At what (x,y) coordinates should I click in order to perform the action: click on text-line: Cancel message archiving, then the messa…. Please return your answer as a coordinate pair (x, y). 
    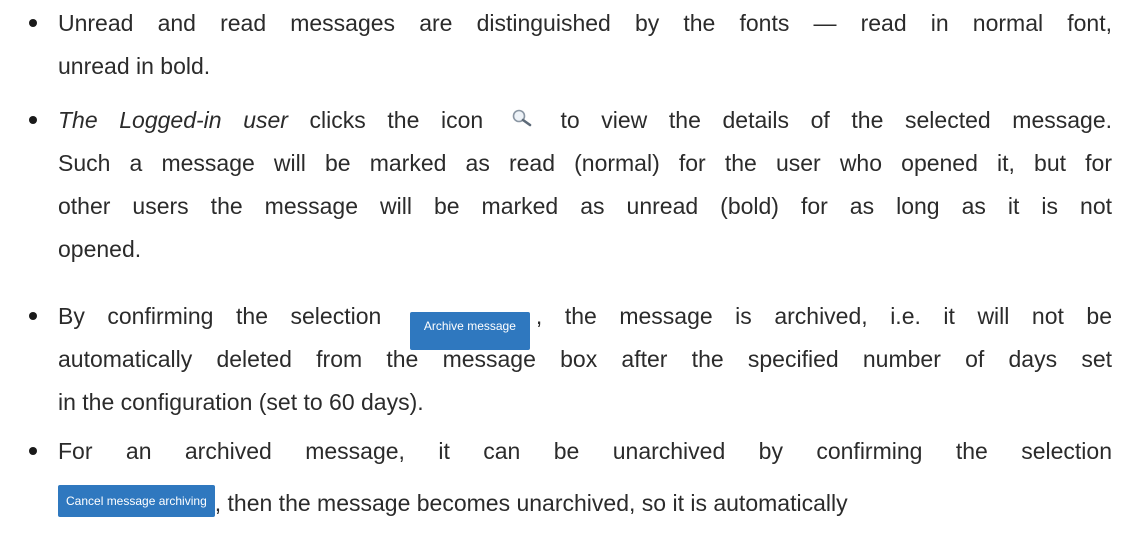
    Looking at the image, I should click on (585, 503).